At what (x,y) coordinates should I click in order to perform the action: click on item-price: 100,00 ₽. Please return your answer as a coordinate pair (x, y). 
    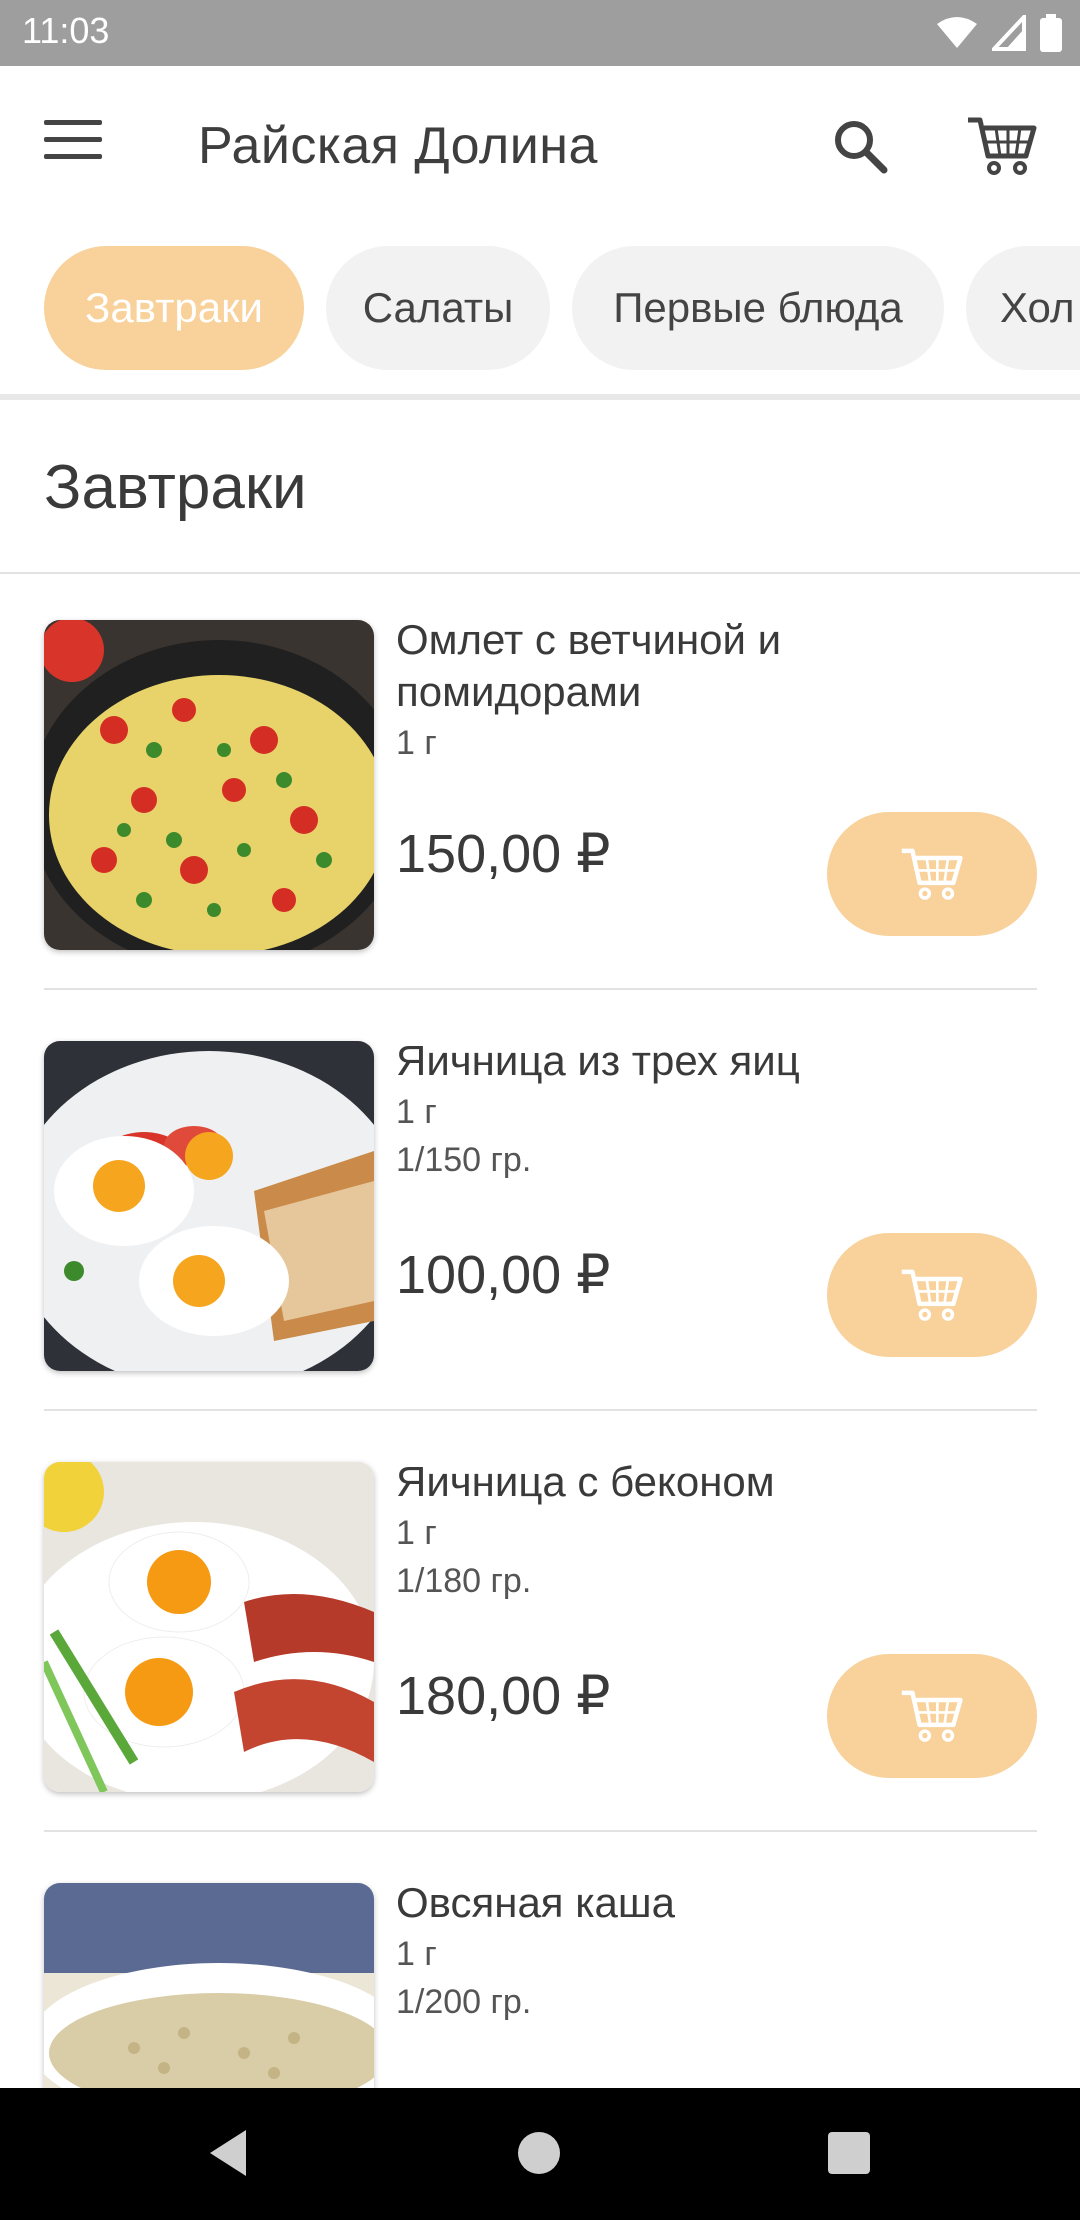
    Looking at the image, I should click on (503, 1275).